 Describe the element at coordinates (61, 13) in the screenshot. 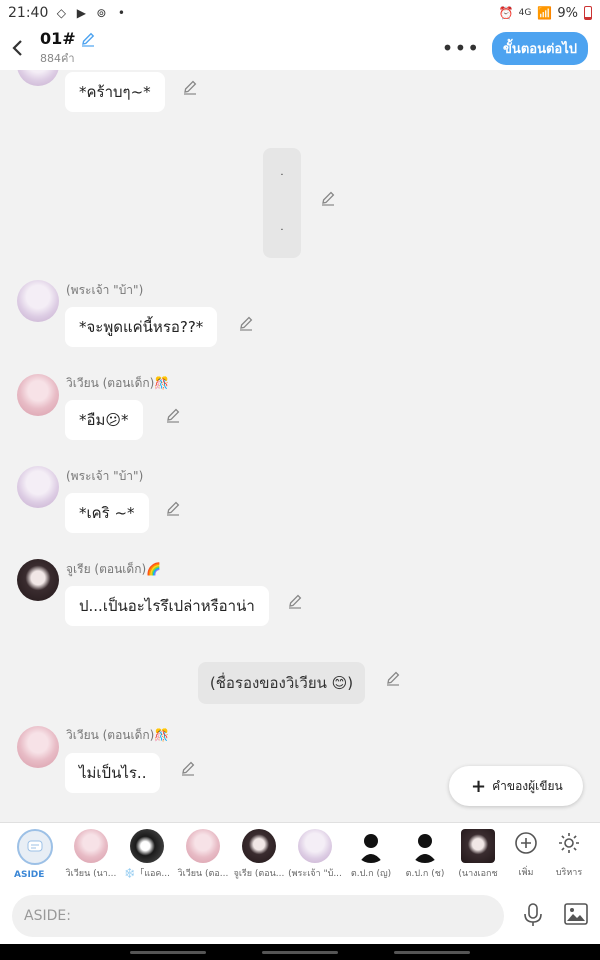

I see `diamond-icon: ◇` at that location.